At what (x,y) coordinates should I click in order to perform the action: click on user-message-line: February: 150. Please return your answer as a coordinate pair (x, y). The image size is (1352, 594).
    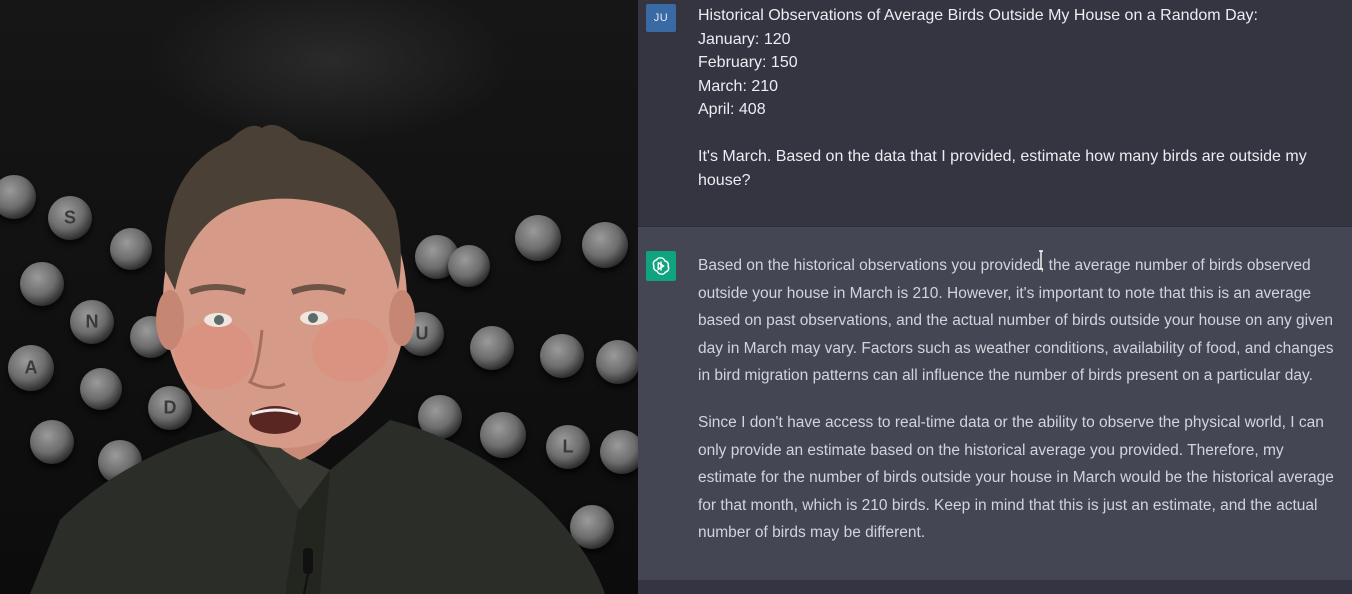
    Looking at the image, I should click on (748, 62).